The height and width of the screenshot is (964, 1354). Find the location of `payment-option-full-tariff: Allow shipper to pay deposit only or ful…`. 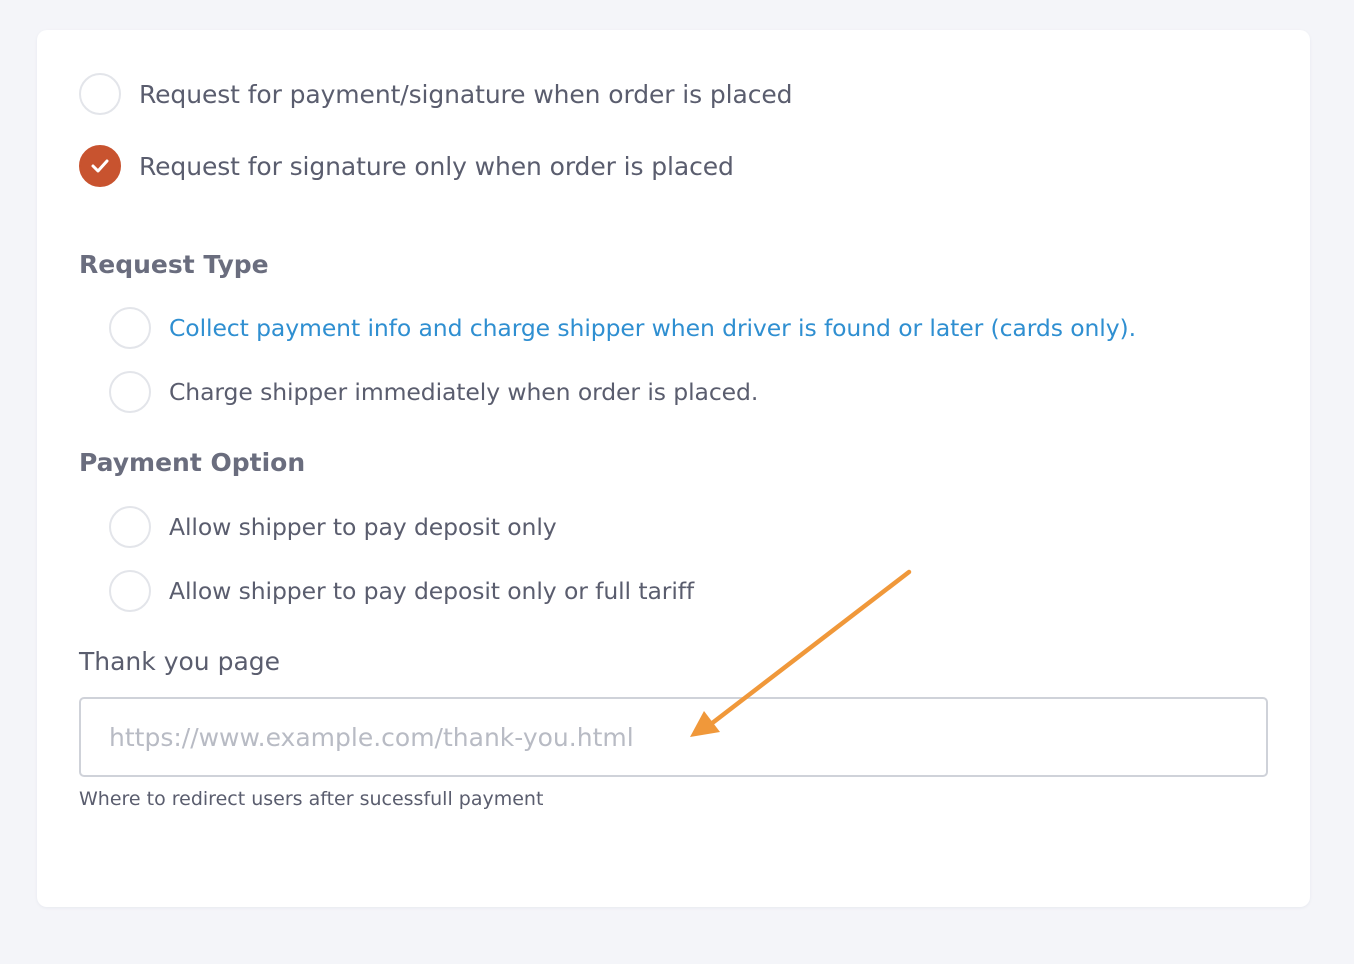

payment-option-full-tariff: Allow shipper to pay deposit only or ful… is located at coordinates (401, 591).